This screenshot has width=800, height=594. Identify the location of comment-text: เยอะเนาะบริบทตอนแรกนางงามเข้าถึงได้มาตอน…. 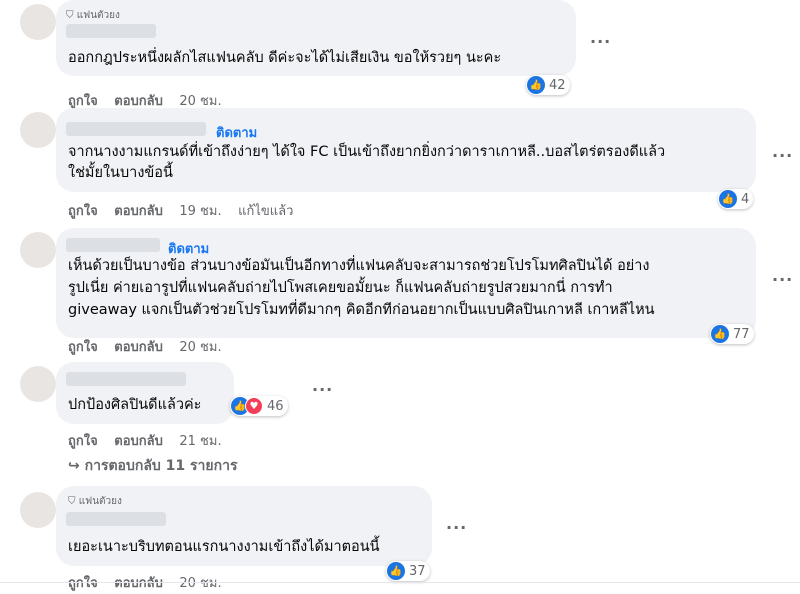
(224, 547).